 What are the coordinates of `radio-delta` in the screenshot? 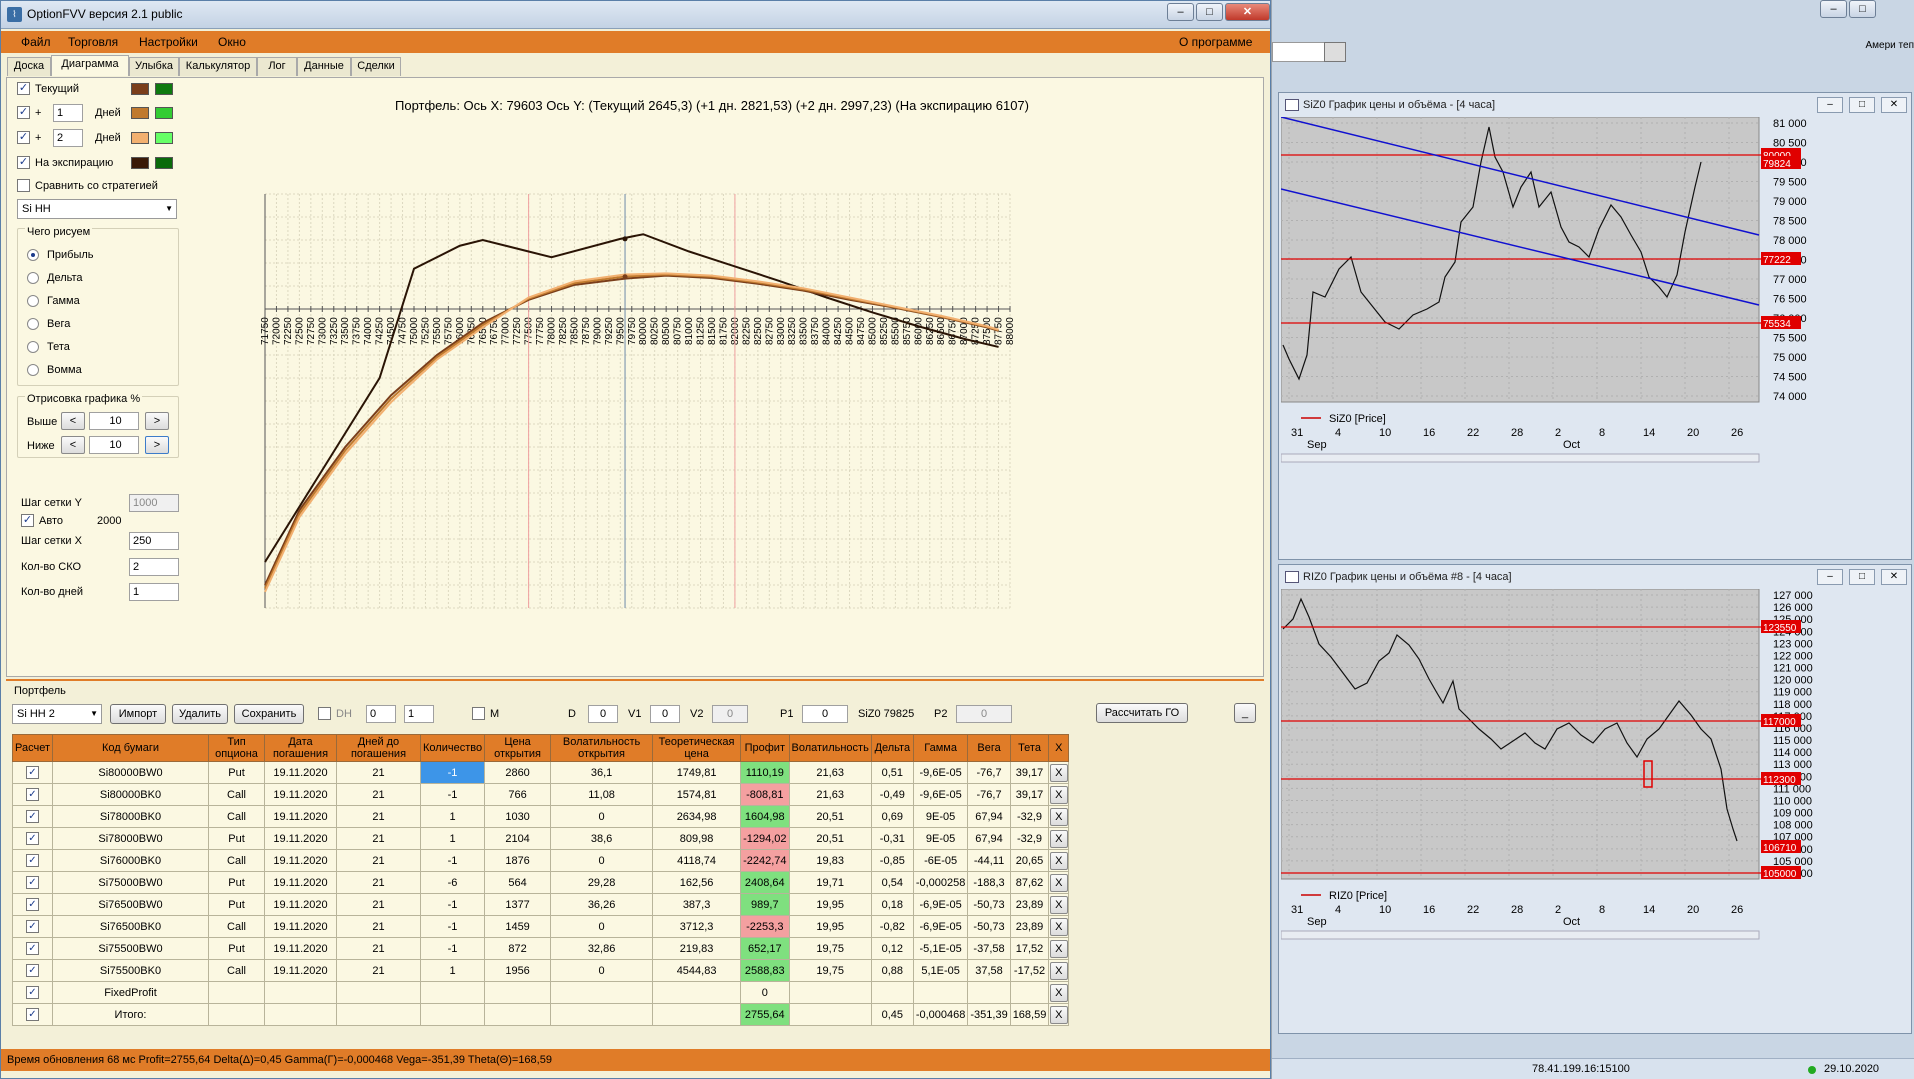 It's located at (33, 278).